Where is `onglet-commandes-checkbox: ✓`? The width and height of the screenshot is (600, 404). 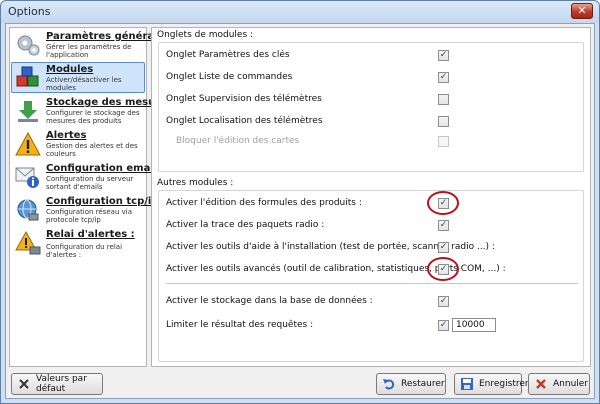
onglet-commandes-checkbox: ✓ is located at coordinates (443, 77).